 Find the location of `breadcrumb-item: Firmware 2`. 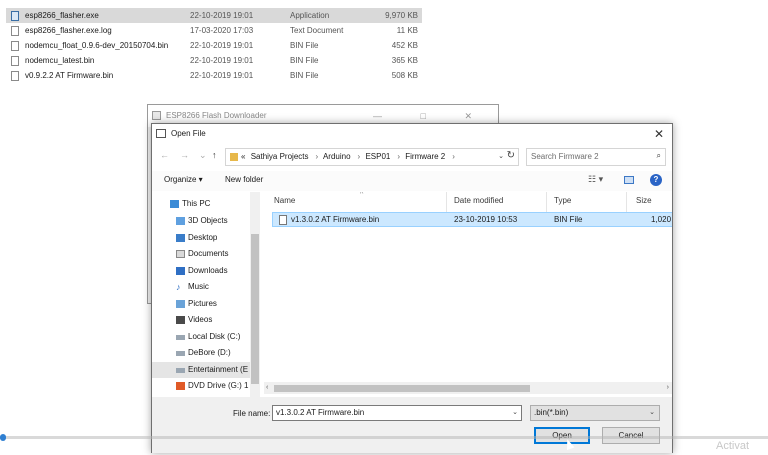

breadcrumb-item: Firmware 2 is located at coordinates (425, 156).